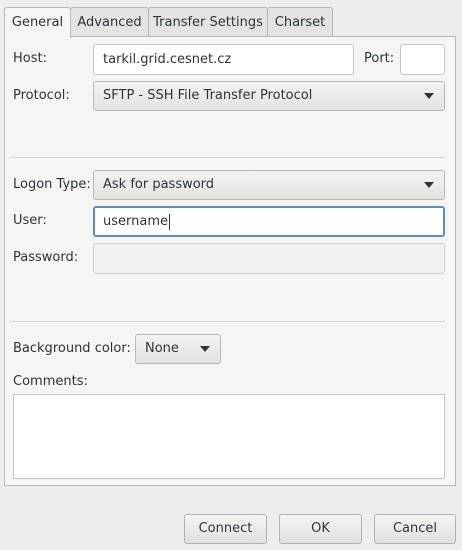 The width and height of the screenshot is (462, 550). I want to click on background-color-select: None, so click(178, 349).